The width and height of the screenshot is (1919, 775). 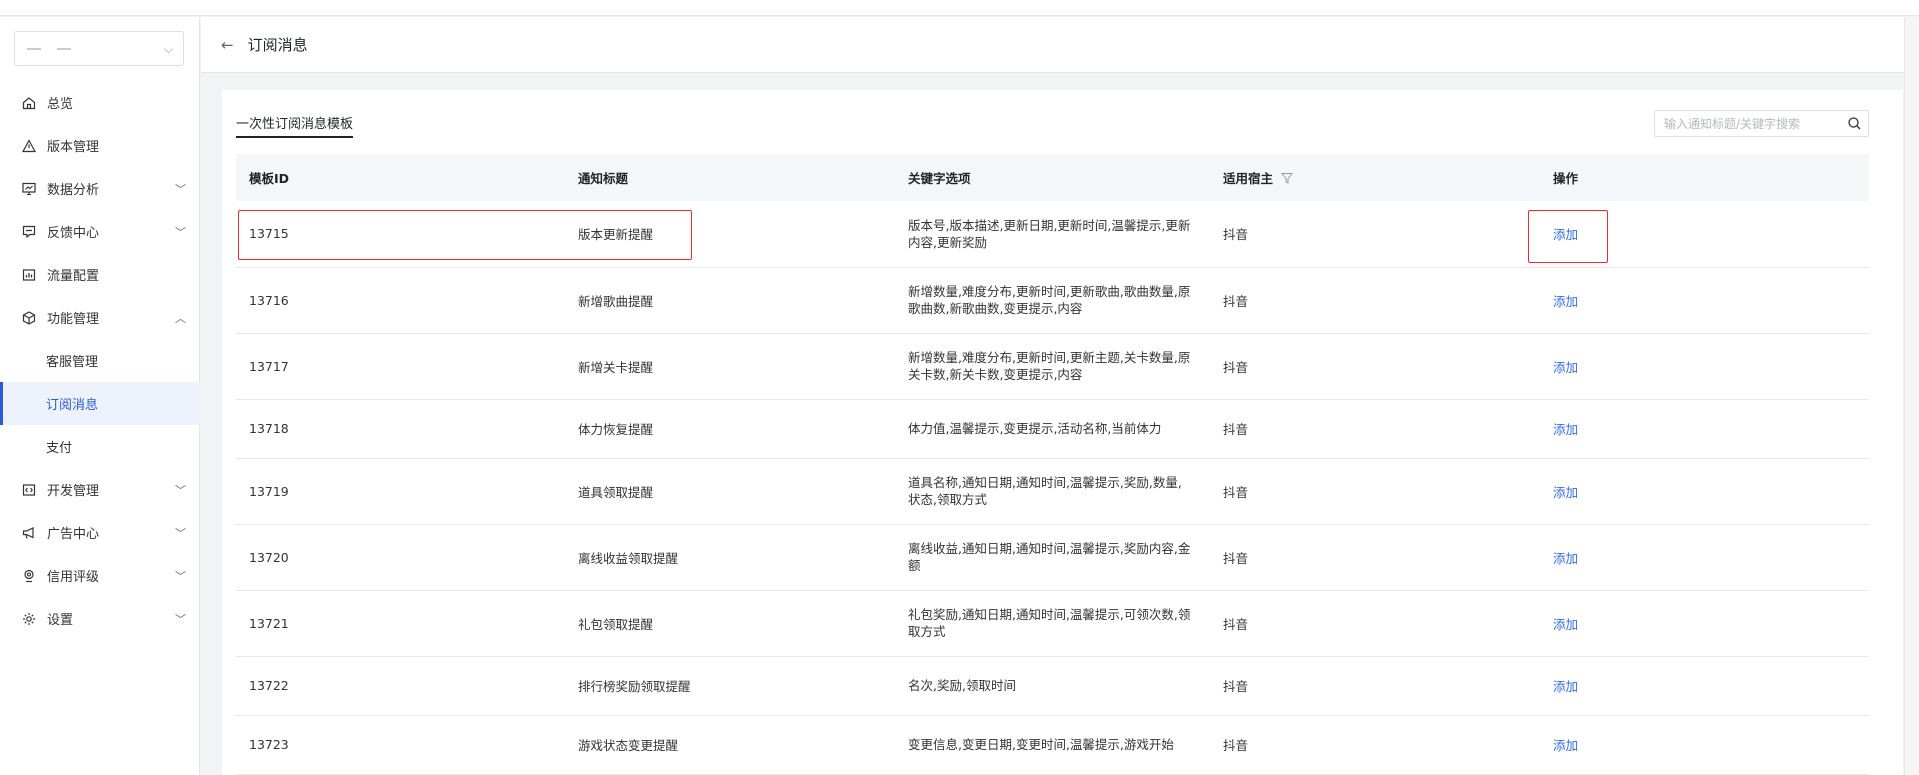 I want to click on code-icon, so click(x=29, y=490).